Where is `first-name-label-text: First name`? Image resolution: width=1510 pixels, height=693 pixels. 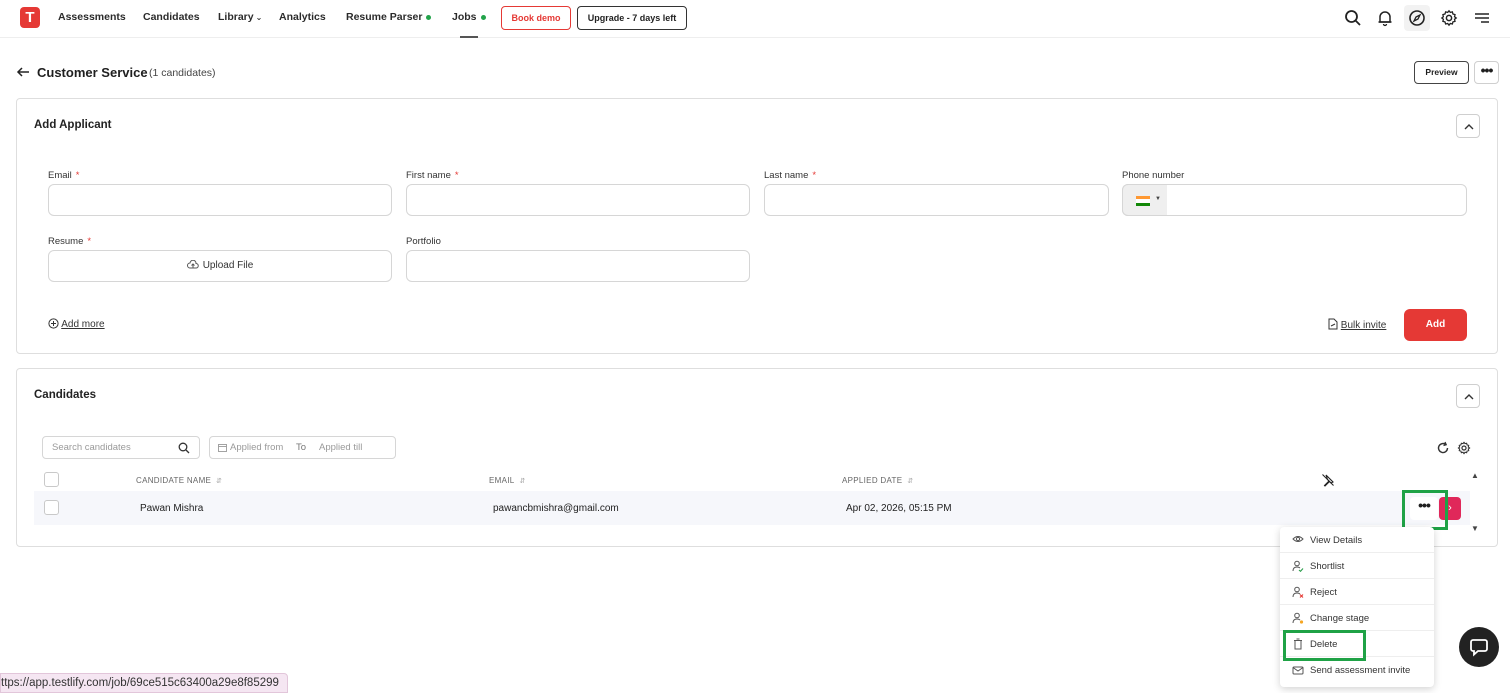
first-name-label-text: First name is located at coordinates (428, 175).